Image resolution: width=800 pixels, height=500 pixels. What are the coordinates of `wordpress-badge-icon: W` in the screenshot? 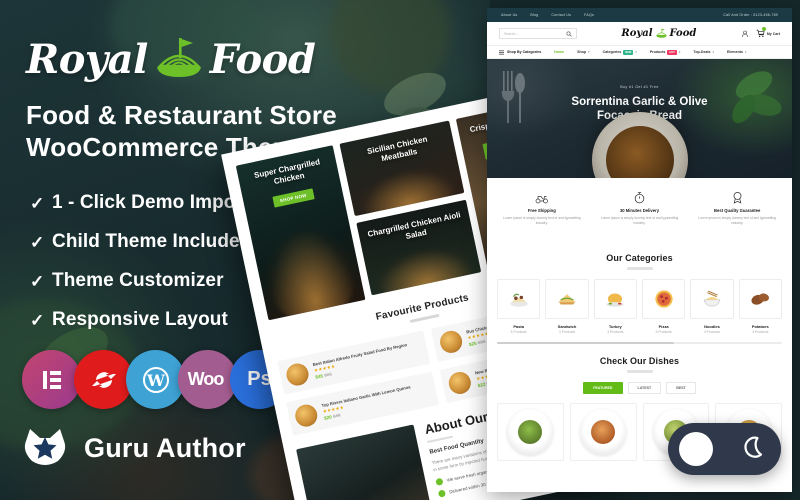 It's located at (155, 379).